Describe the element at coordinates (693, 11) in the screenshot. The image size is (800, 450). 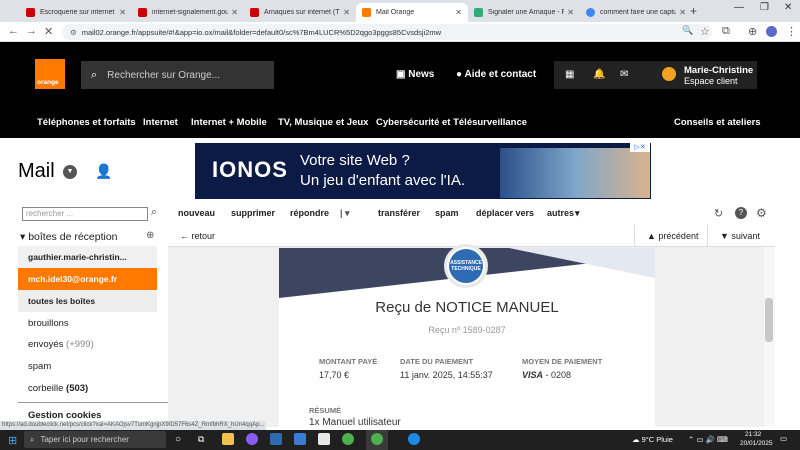
I see `new-tab-button: +` at that location.